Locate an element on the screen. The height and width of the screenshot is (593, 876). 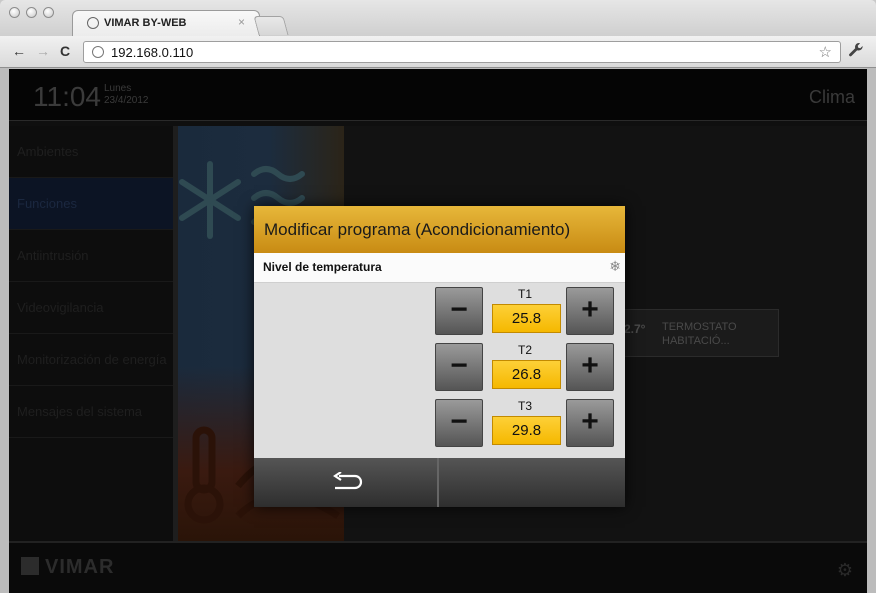
thermostat-temperature: 2.7° is located at coordinates (635, 329).